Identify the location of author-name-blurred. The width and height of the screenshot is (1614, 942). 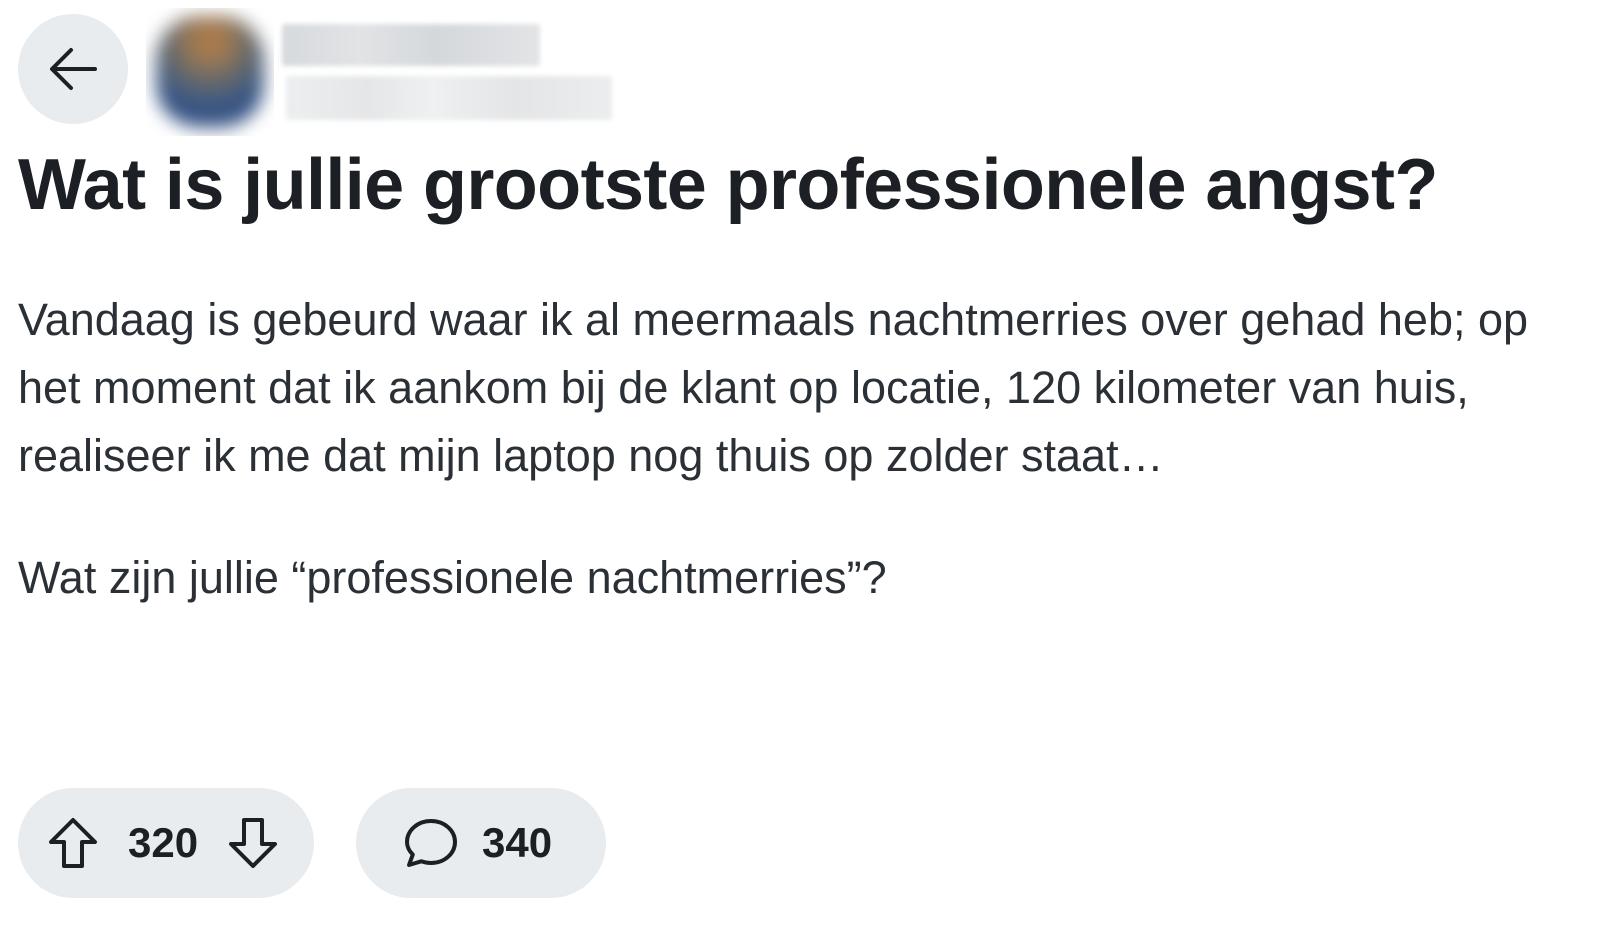
(411, 45).